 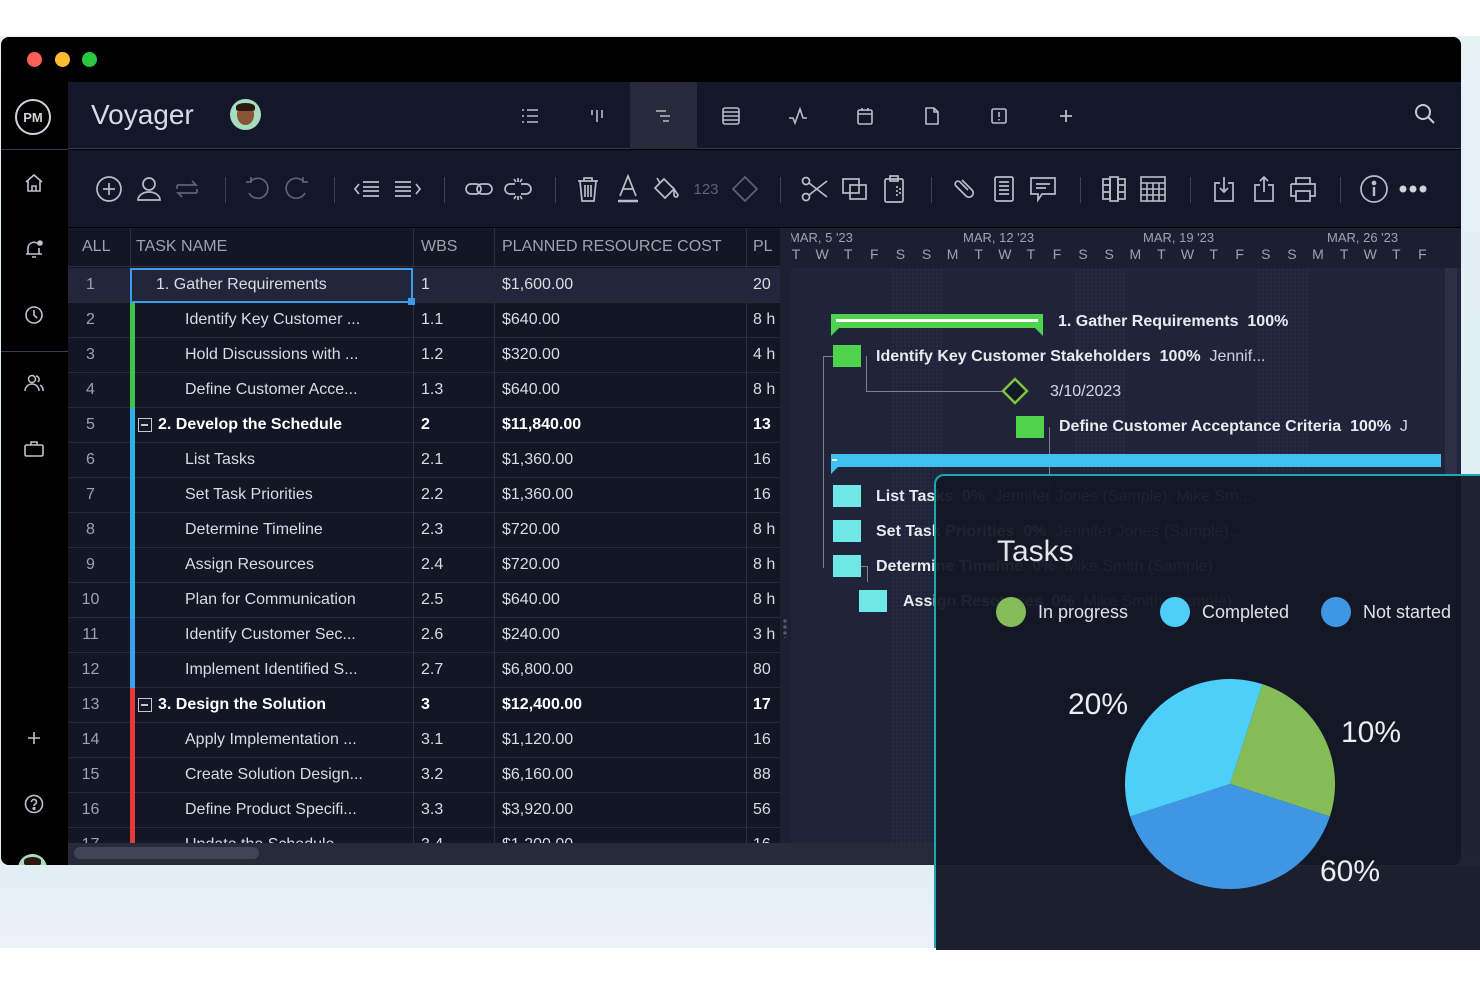 I want to click on planned-cost-cell: $240.00, so click(x=531, y=635).